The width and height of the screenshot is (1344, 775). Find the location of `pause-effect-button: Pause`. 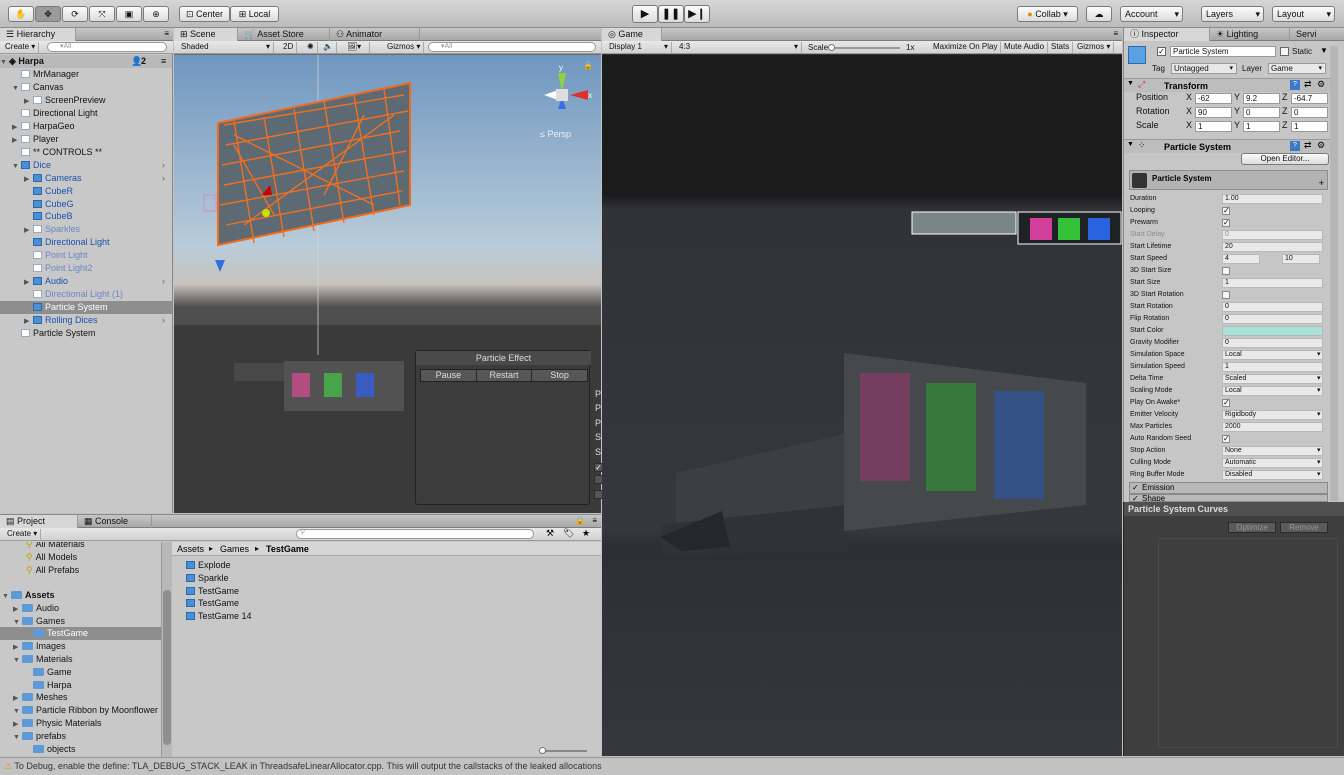

pause-effect-button: Pause is located at coordinates (449, 375).